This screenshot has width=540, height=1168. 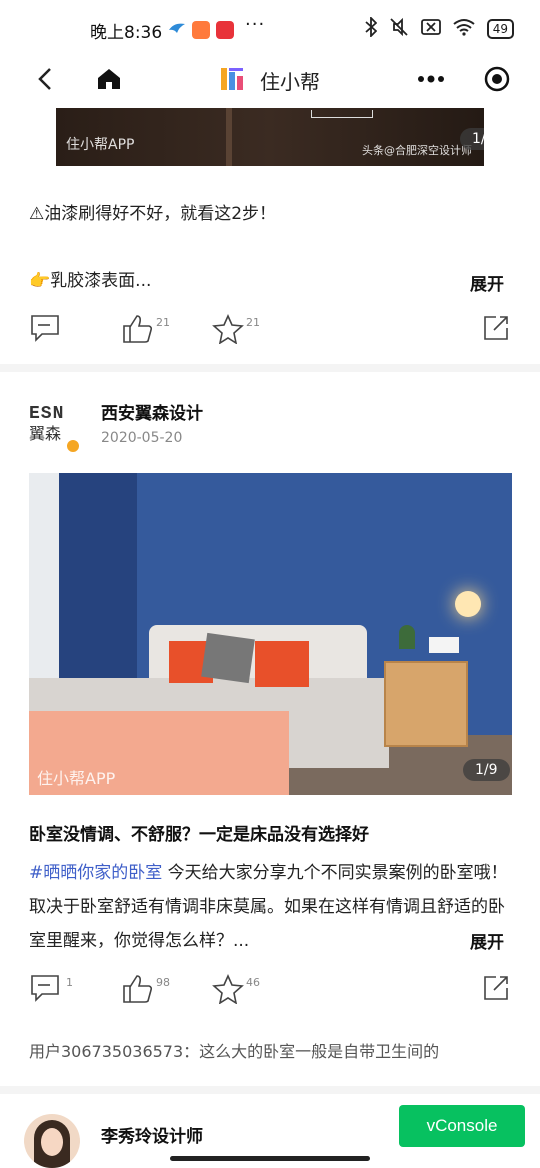 I want to click on status-app-icons, so click(x=201, y=29).